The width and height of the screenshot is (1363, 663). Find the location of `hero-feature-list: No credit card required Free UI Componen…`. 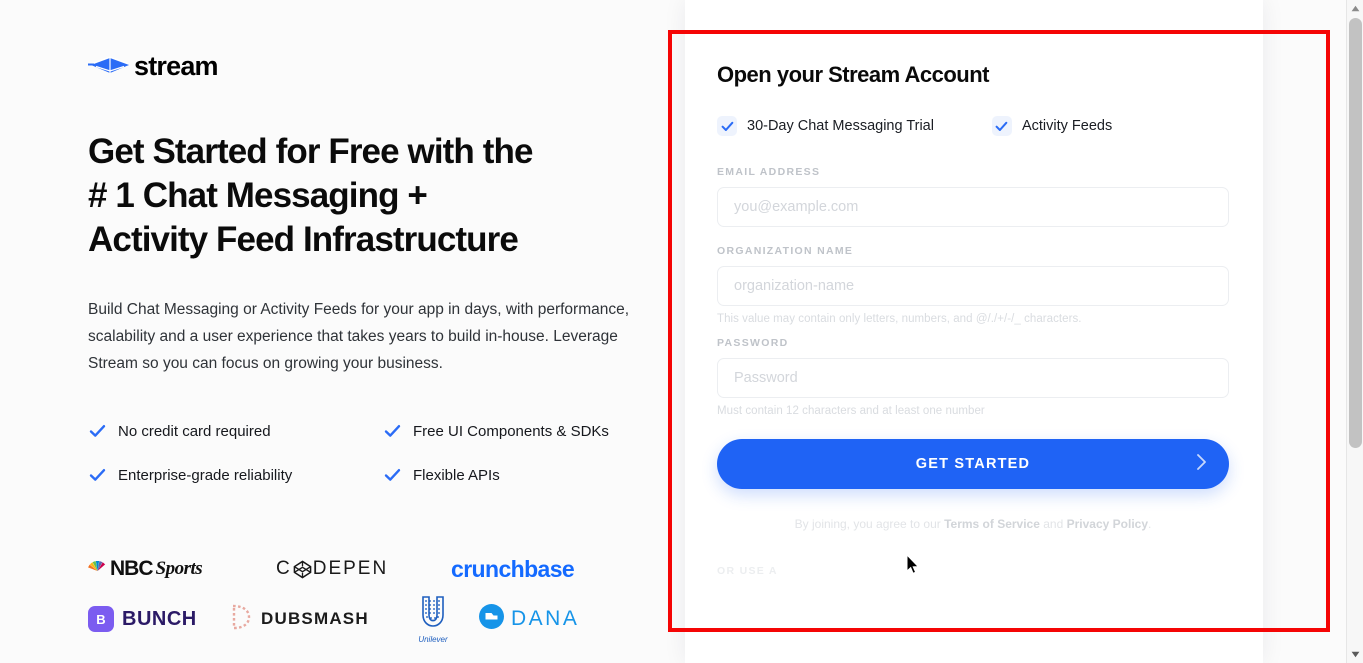

hero-feature-list: No credit card required Free UI Componen… is located at coordinates (373, 453).